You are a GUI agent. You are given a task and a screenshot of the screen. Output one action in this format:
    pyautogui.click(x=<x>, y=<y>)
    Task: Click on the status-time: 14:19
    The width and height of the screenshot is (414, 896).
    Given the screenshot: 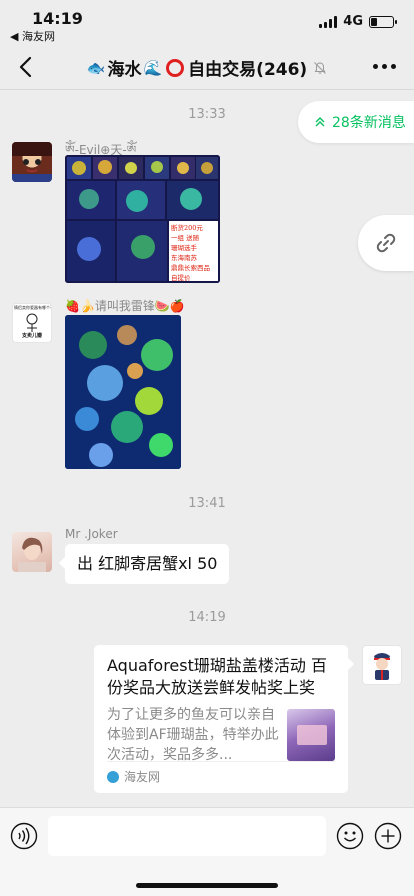 What is the action you would take?
    pyautogui.click(x=57, y=18)
    